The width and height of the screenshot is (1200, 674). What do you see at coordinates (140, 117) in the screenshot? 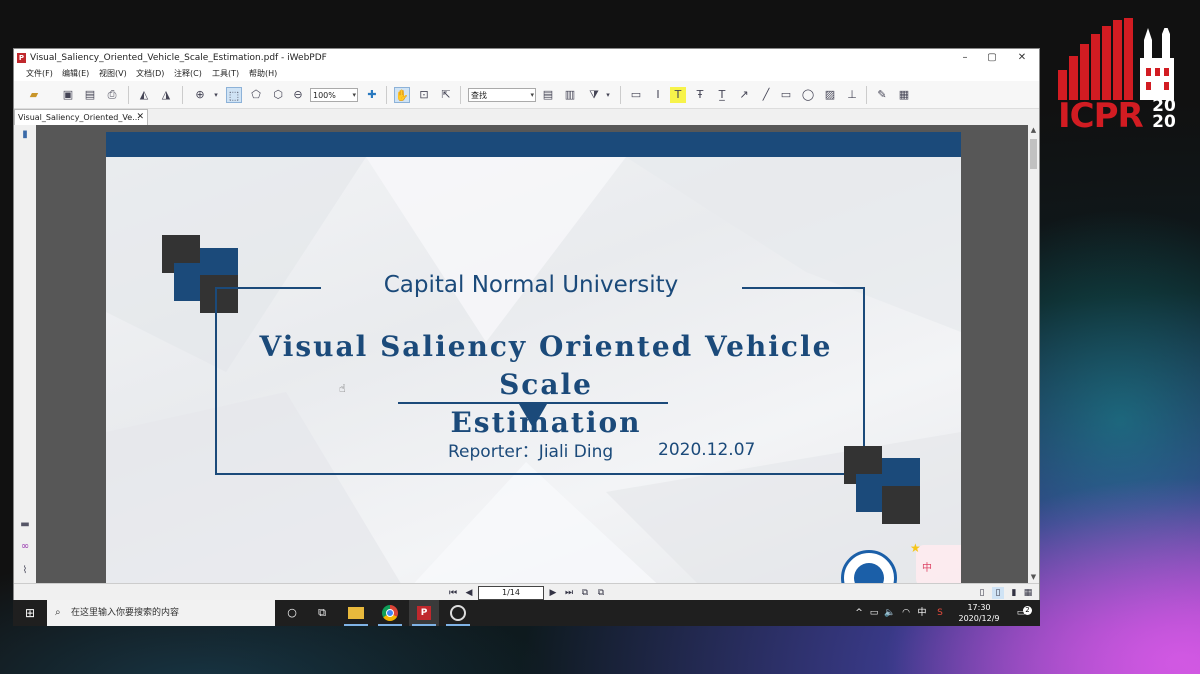
I see `close-tab-icon: ✕` at bounding box center [140, 117].